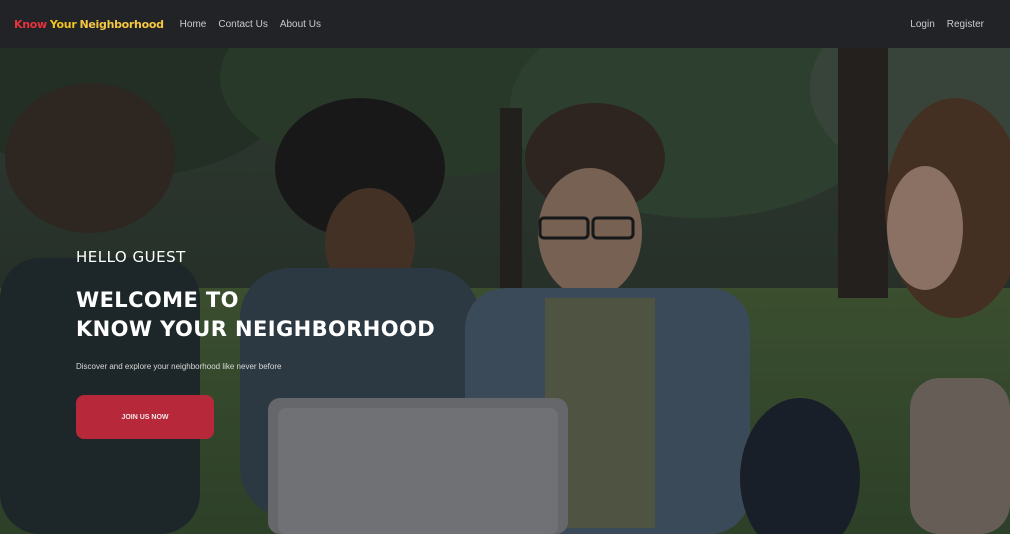 This screenshot has height=534, width=1010. I want to click on brand-word-your: Your, so click(63, 24).